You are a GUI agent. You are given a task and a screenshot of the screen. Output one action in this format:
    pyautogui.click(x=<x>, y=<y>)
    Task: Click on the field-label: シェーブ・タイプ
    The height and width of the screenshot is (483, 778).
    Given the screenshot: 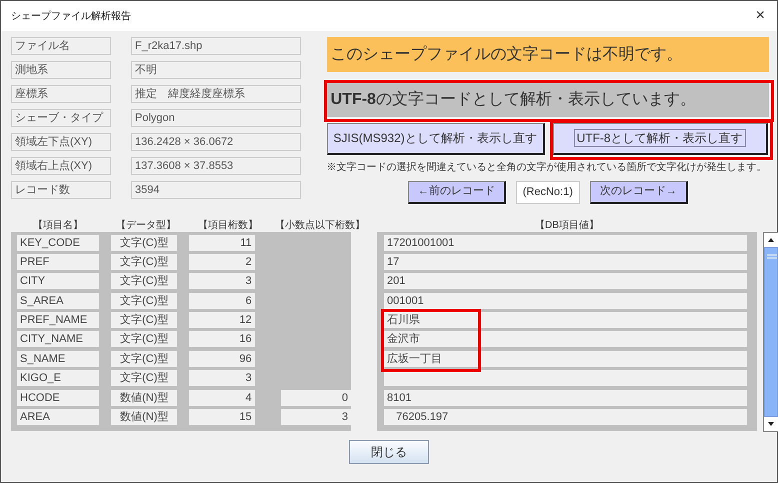 What is the action you would take?
    pyautogui.click(x=61, y=118)
    